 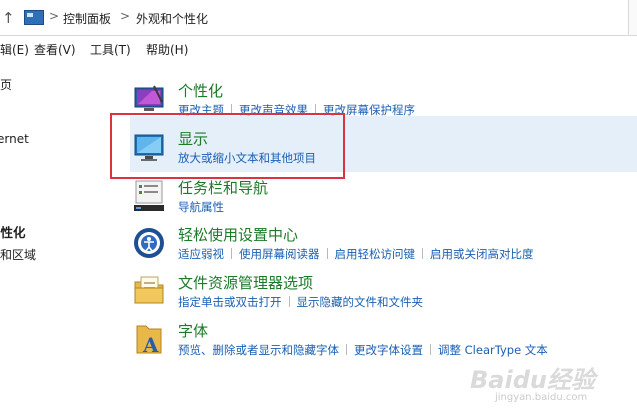 What do you see at coordinates (318, 48) in the screenshot?
I see `menu-bar: 编辑(E) 查看(V) 工具(T) 帮助(H)` at bounding box center [318, 48].